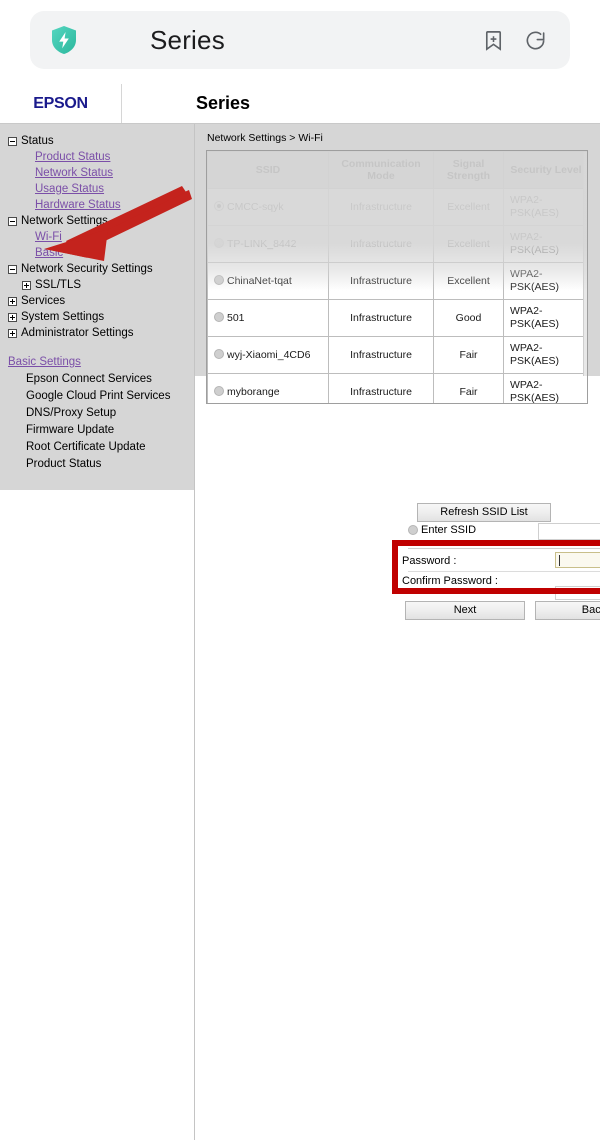 The width and height of the screenshot is (600, 1140). I want to click on sidebar-item-product-status: Product Status, so click(101, 157).